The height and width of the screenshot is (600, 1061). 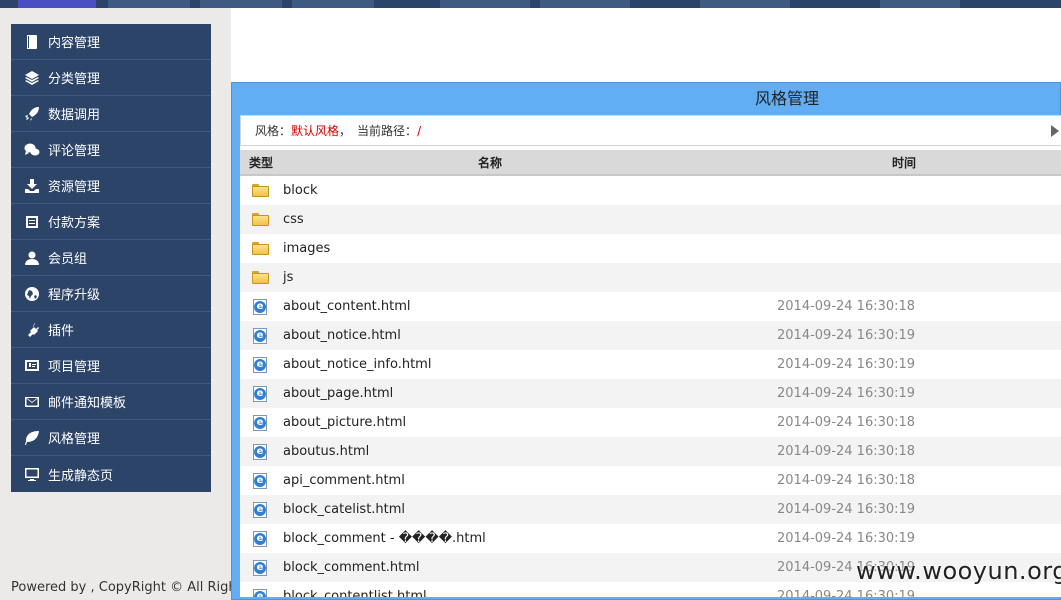 What do you see at coordinates (111, 186) in the screenshot?
I see `sidebar-item-resources: 资源管理` at bounding box center [111, 186].